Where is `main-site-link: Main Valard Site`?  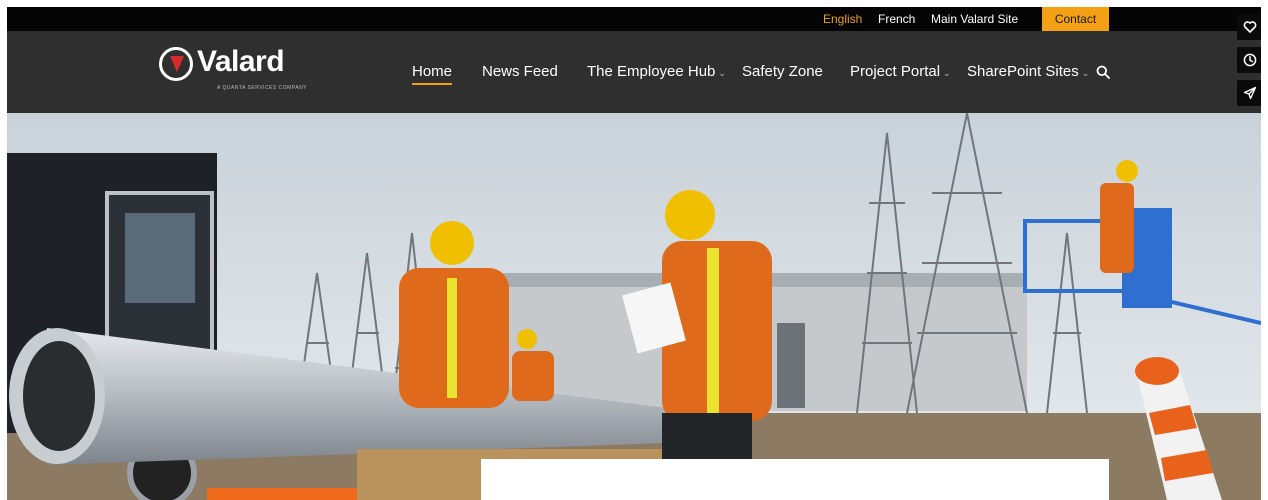 main-site-link: Main Valard Site is located at coordinates (974, 19).